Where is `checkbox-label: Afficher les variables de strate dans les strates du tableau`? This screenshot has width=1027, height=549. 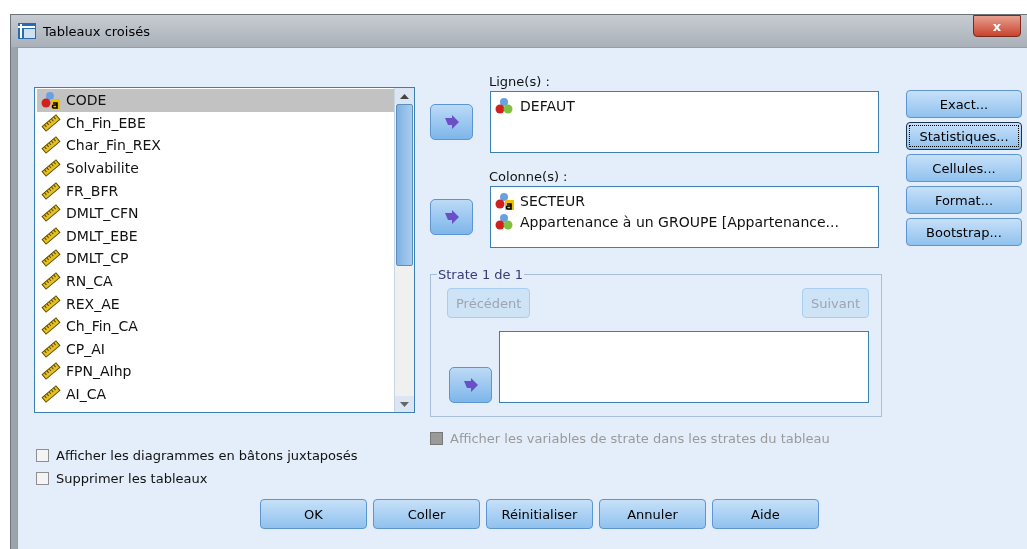 checkbox-label: Afficher les variables de strate dans les strates du tableau is located at coordinates (640, 438).